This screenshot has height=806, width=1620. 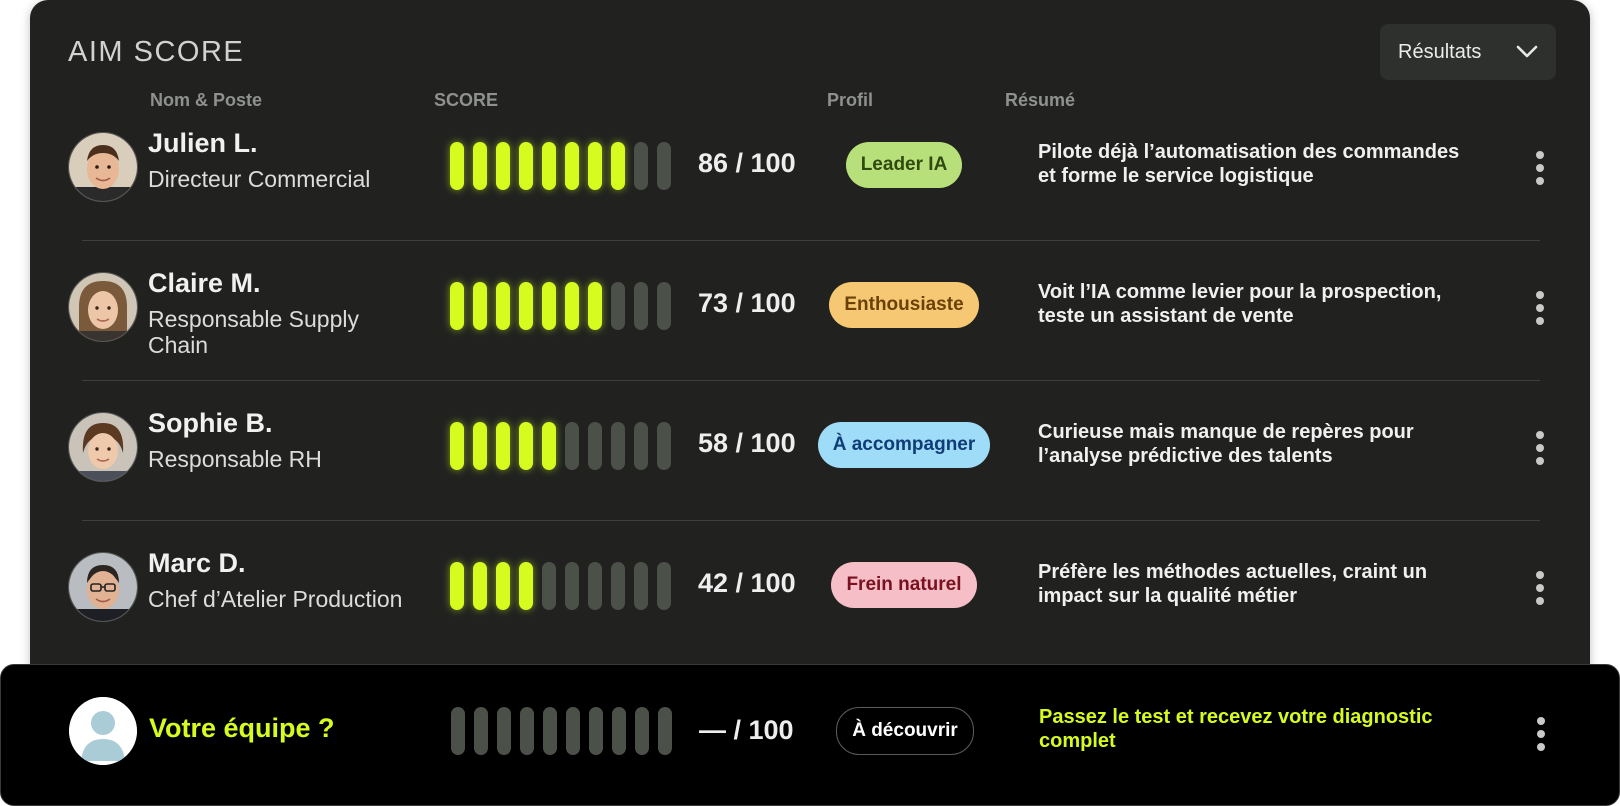 I want to click on dropdown-label: Résultats, so click(x=1440, y=51).